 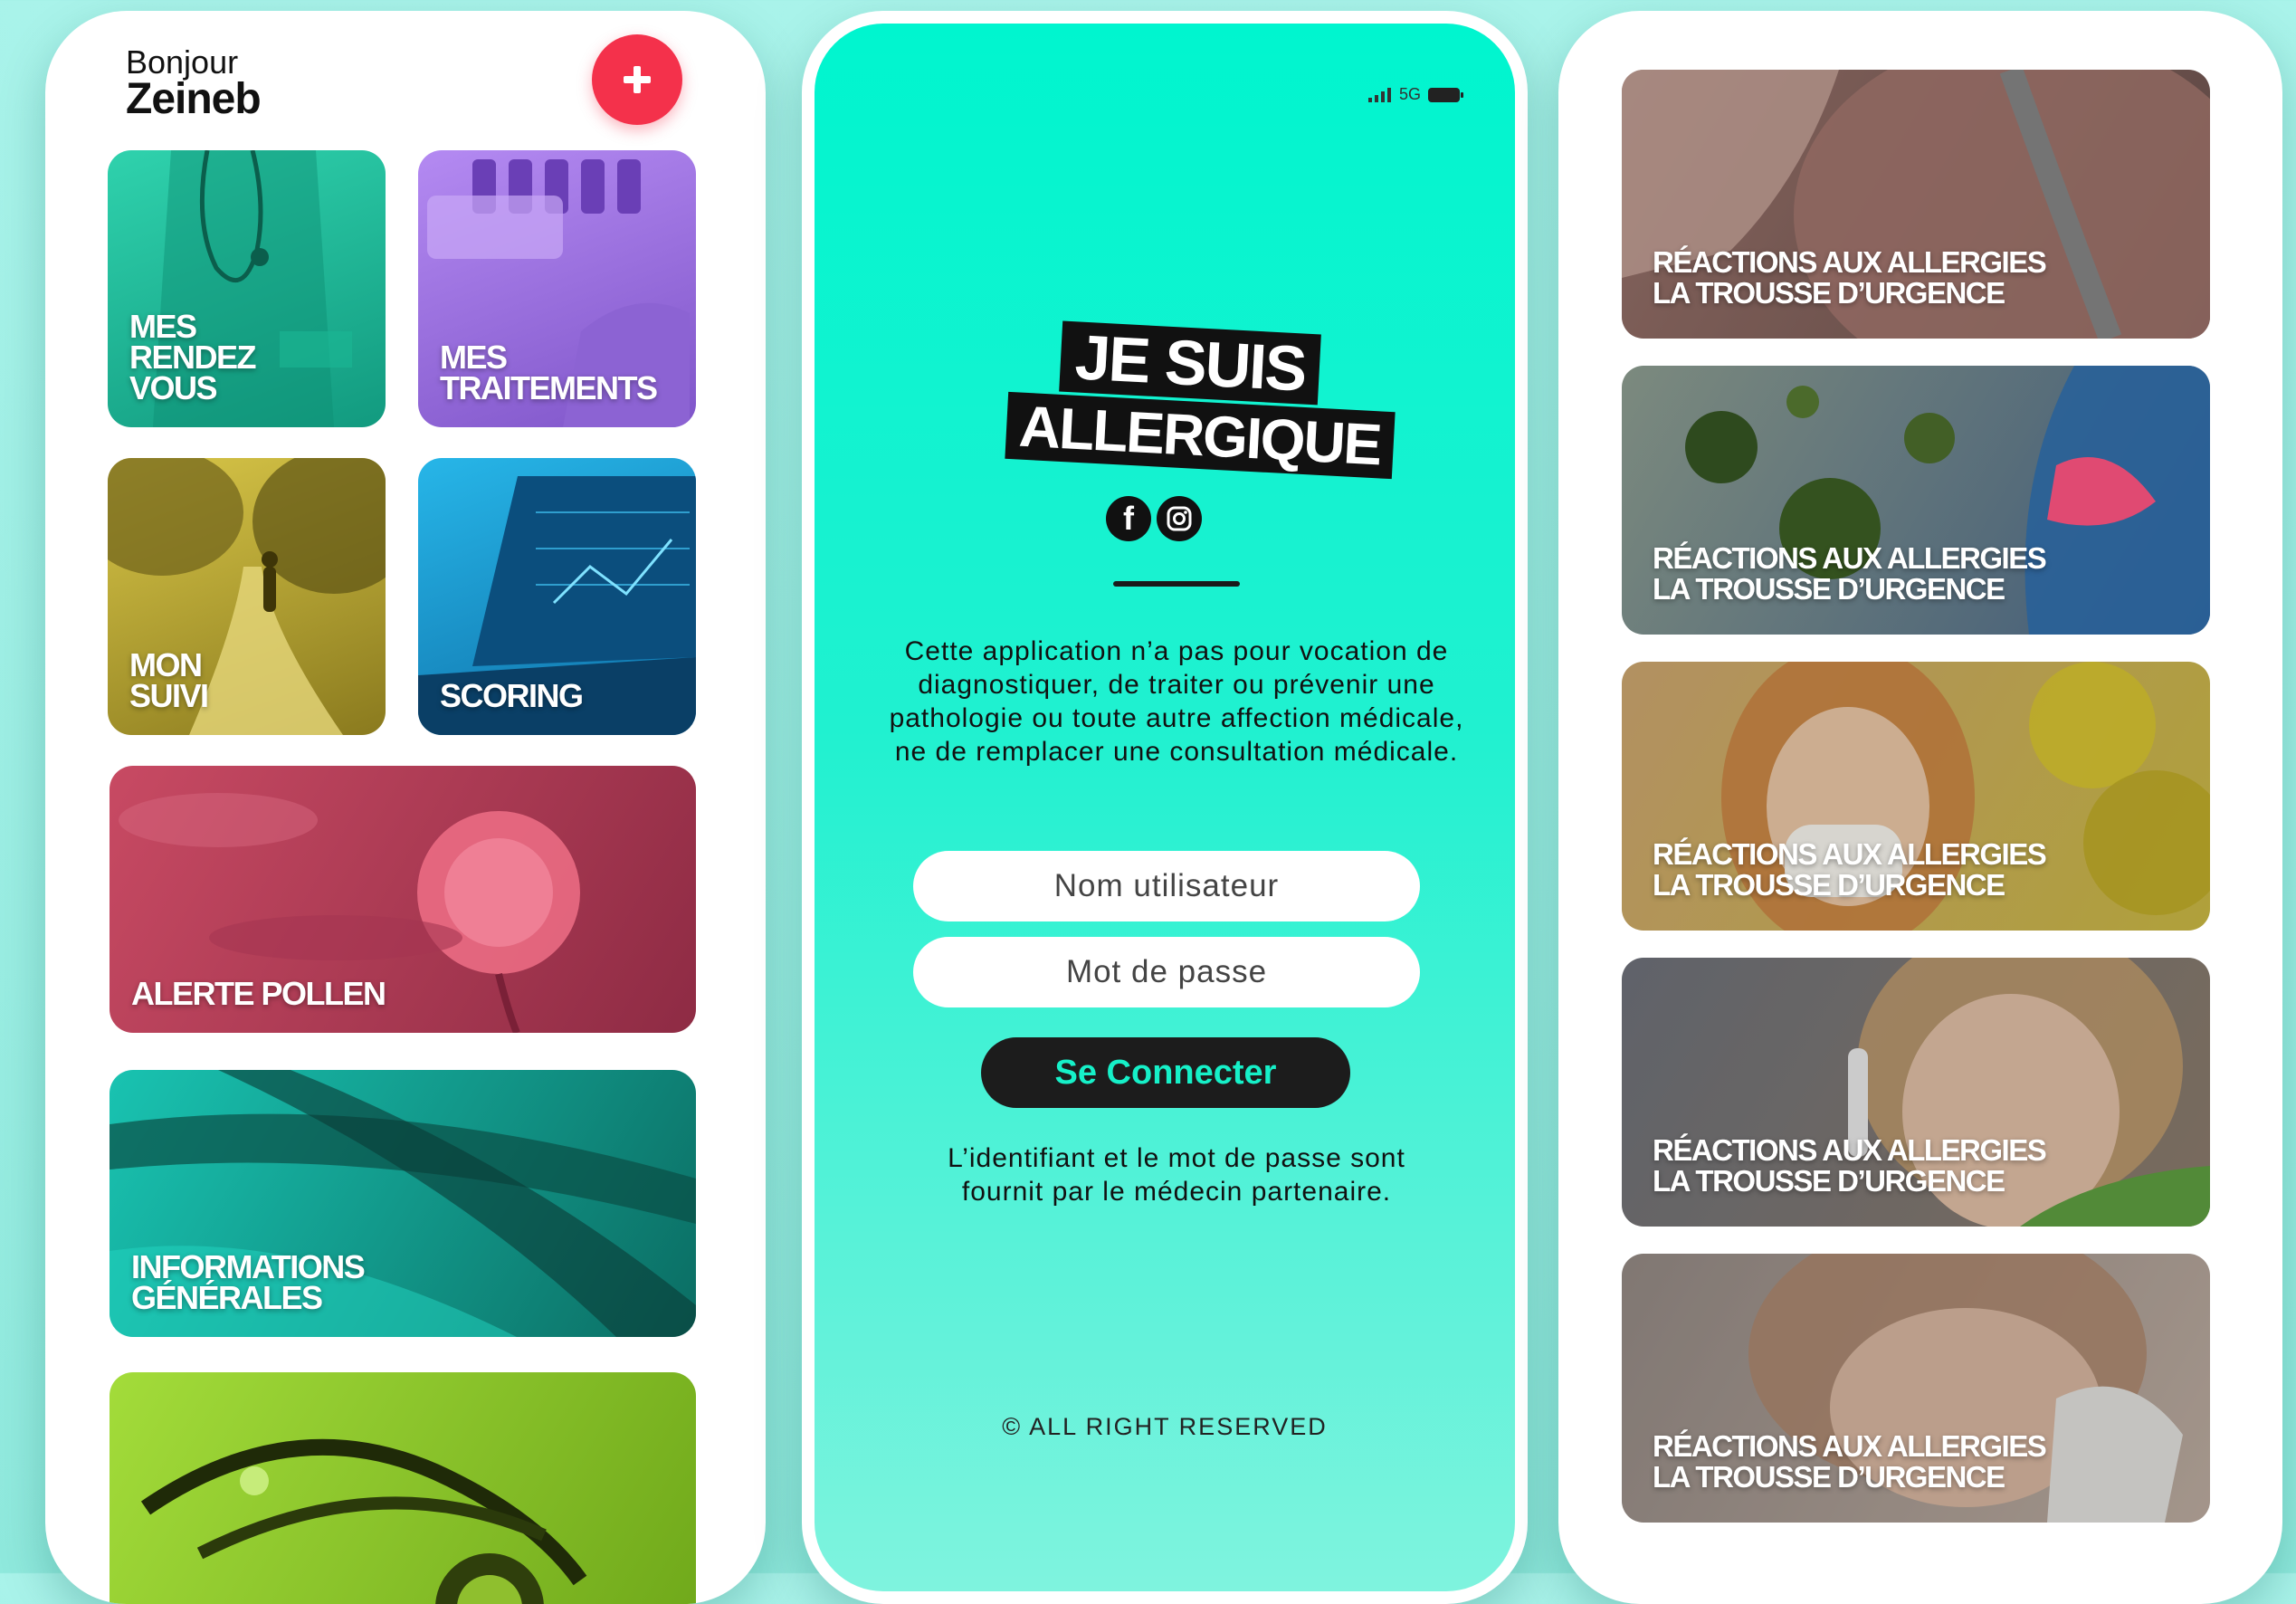 I want to click on status-bar: 5G, so click(x=1415, y=94).